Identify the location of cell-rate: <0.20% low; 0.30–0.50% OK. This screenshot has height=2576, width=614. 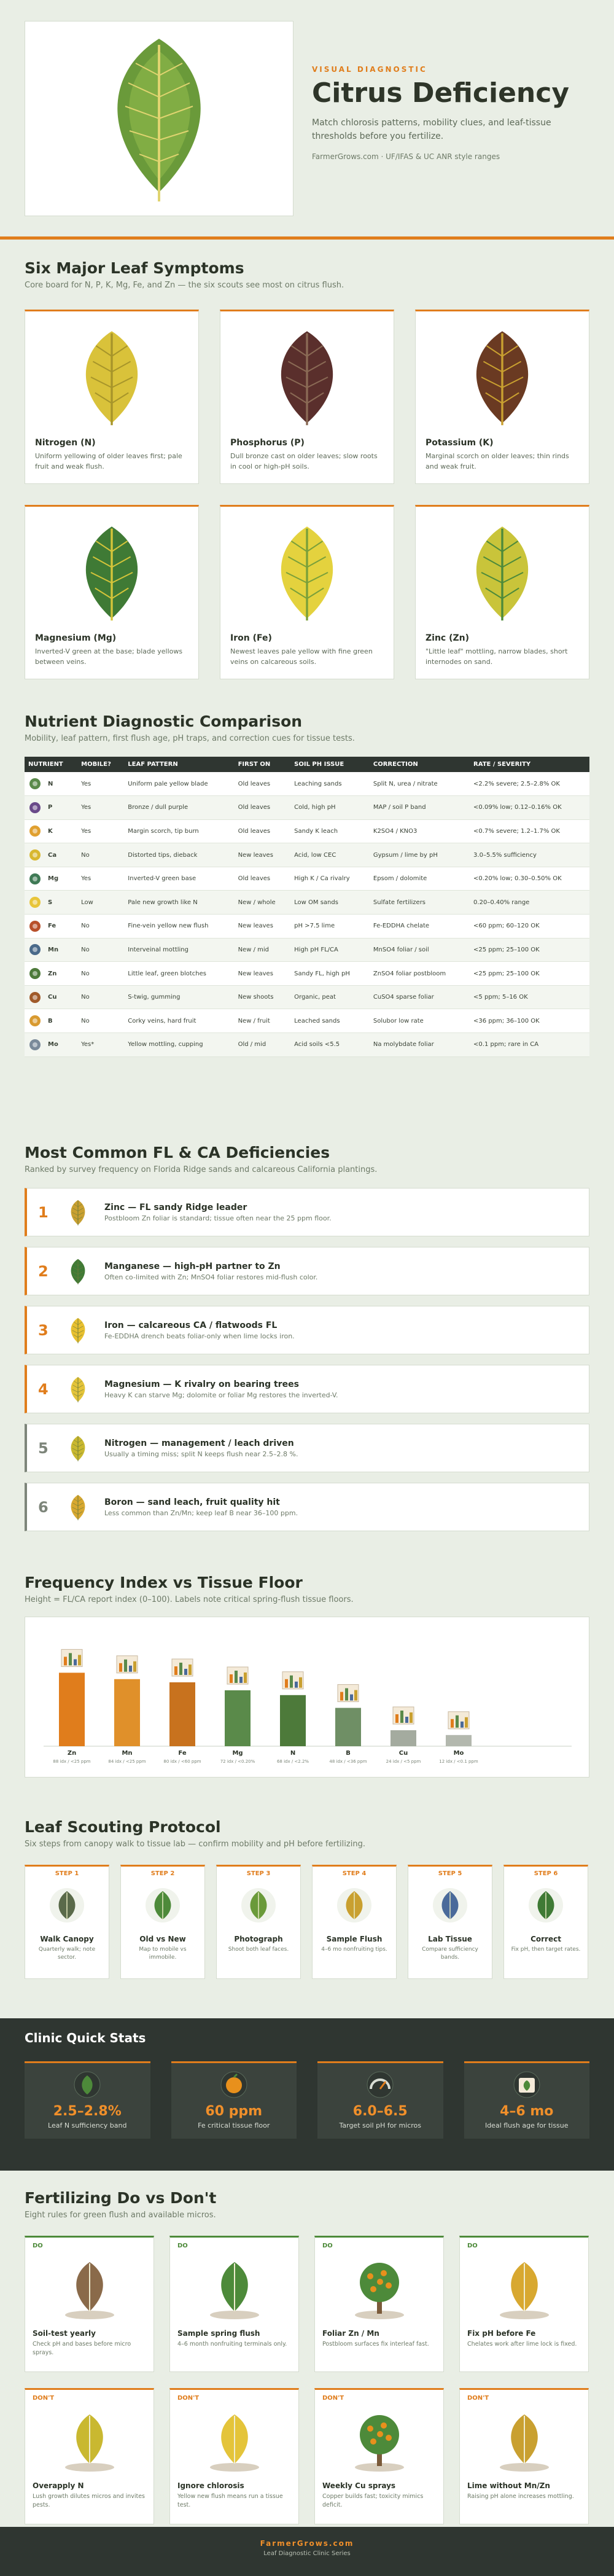
(529, 879).